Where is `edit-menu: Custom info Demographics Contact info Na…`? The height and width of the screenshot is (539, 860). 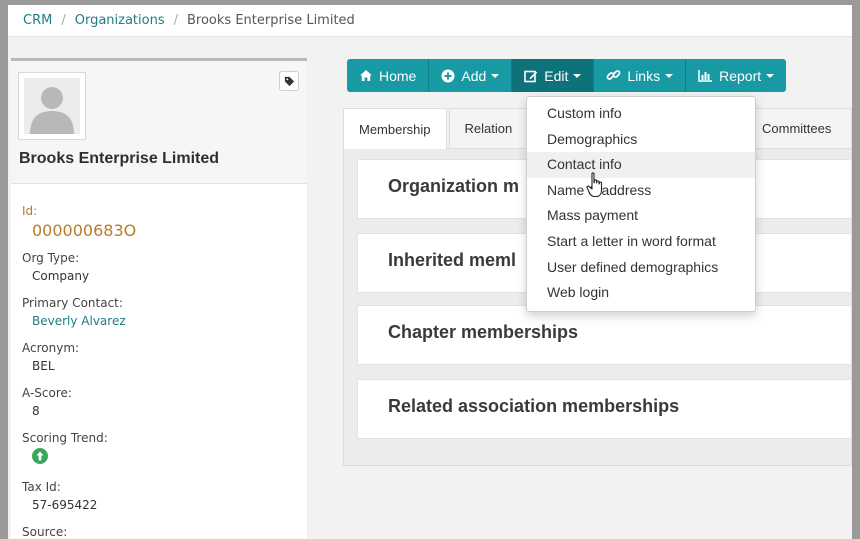 edit-menu: Custom info Demographics Contact info Na… is located at coordinates (641, 204).